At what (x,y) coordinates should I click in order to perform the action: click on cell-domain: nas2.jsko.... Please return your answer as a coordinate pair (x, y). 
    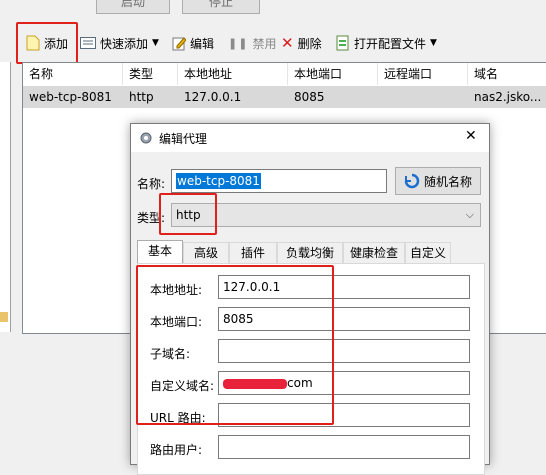
    Looking at the image, I should click on (508, 97).